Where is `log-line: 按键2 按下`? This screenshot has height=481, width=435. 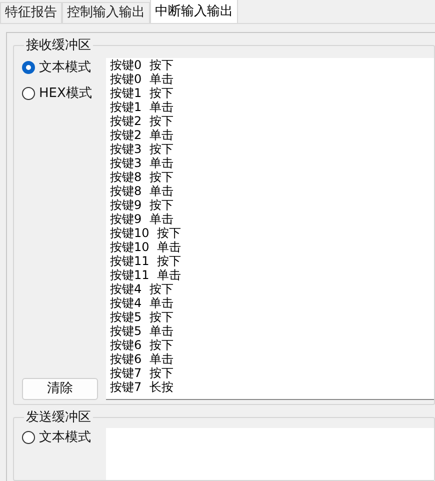
log-line: 按键2 按下 is located at coordinates (142, 121).